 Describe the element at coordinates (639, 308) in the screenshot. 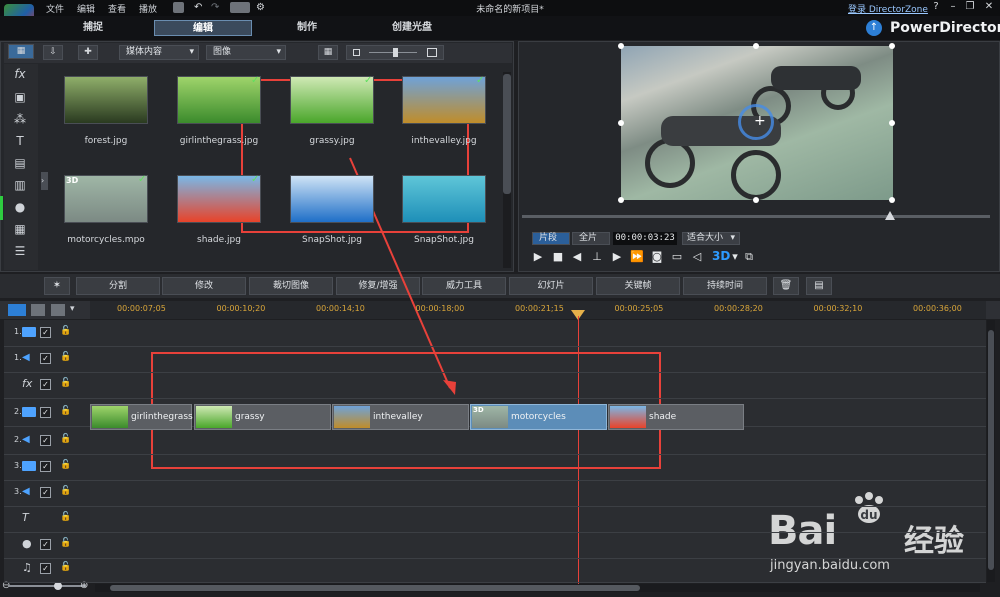

I see `ruler-tick-label: 00:00:25;05` at that location.